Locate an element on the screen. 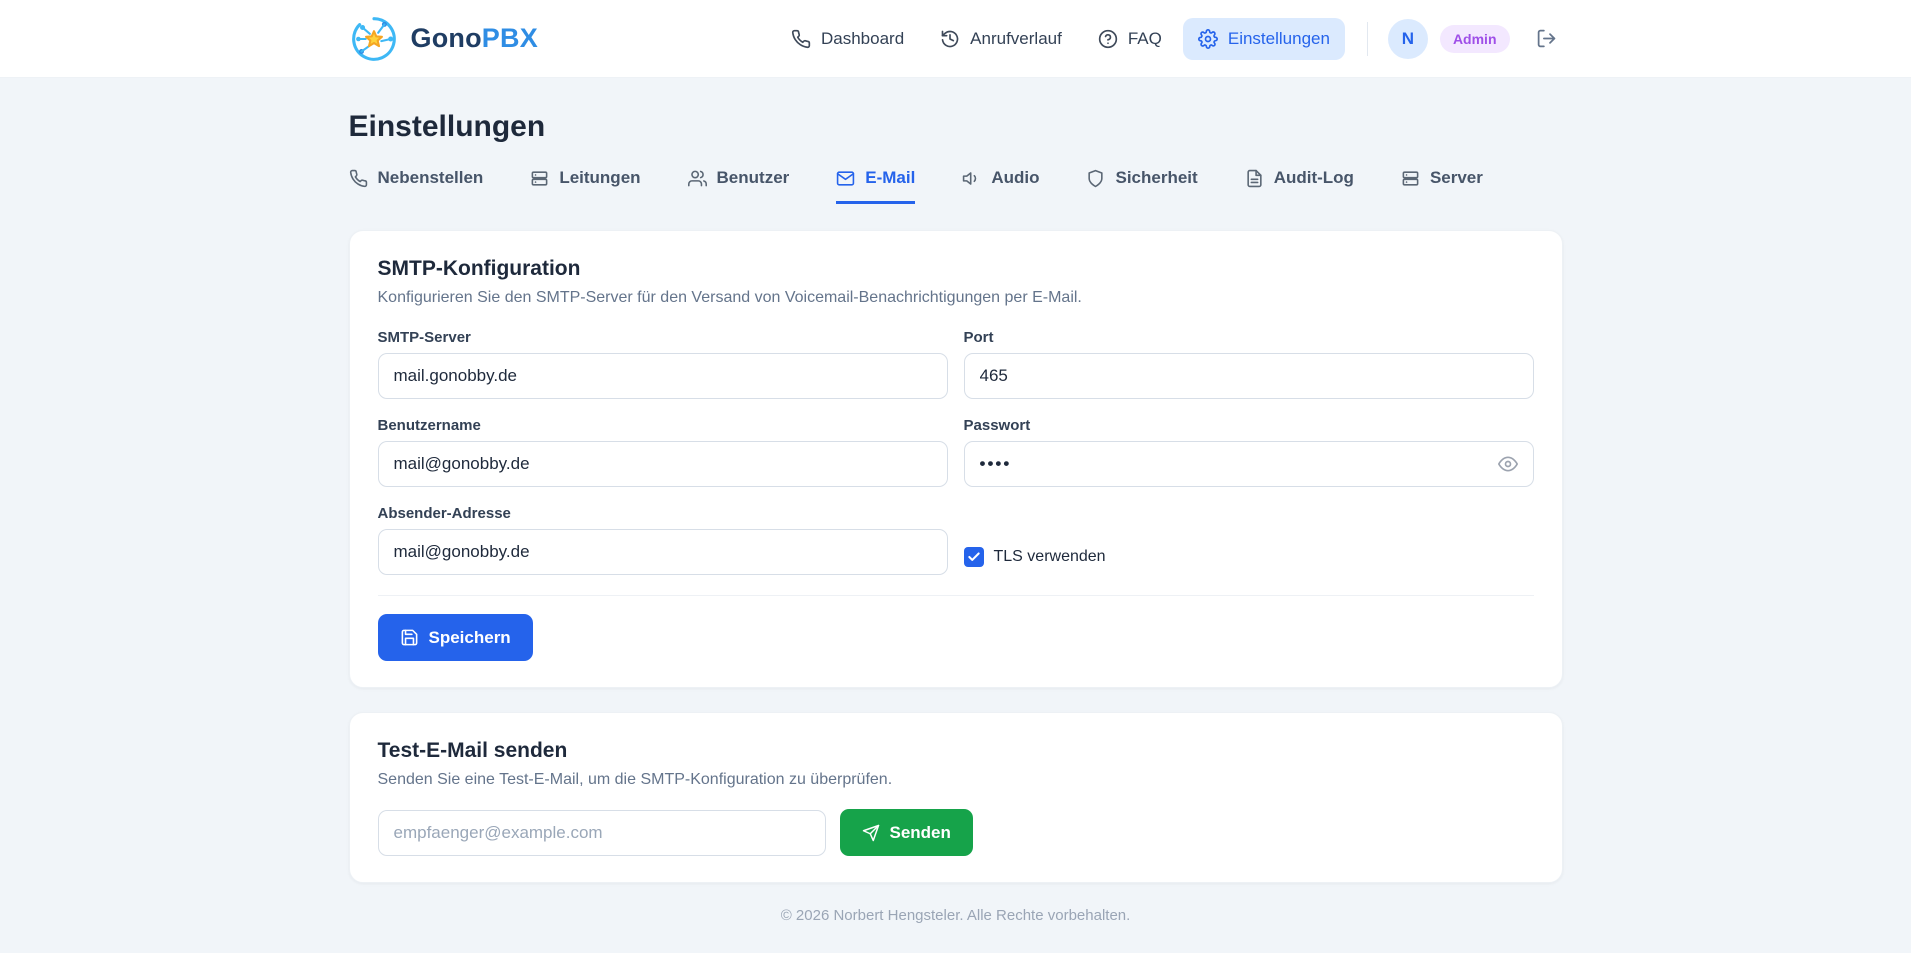 Image resolution: width=1911 pixels, height=953 pixels. tab-audio: Audio is located at coordinates (1000, 186).